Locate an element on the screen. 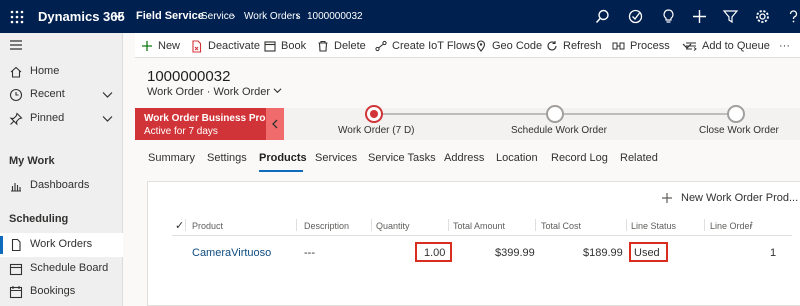  tab-services: Services is located at coordinates (336, 158).